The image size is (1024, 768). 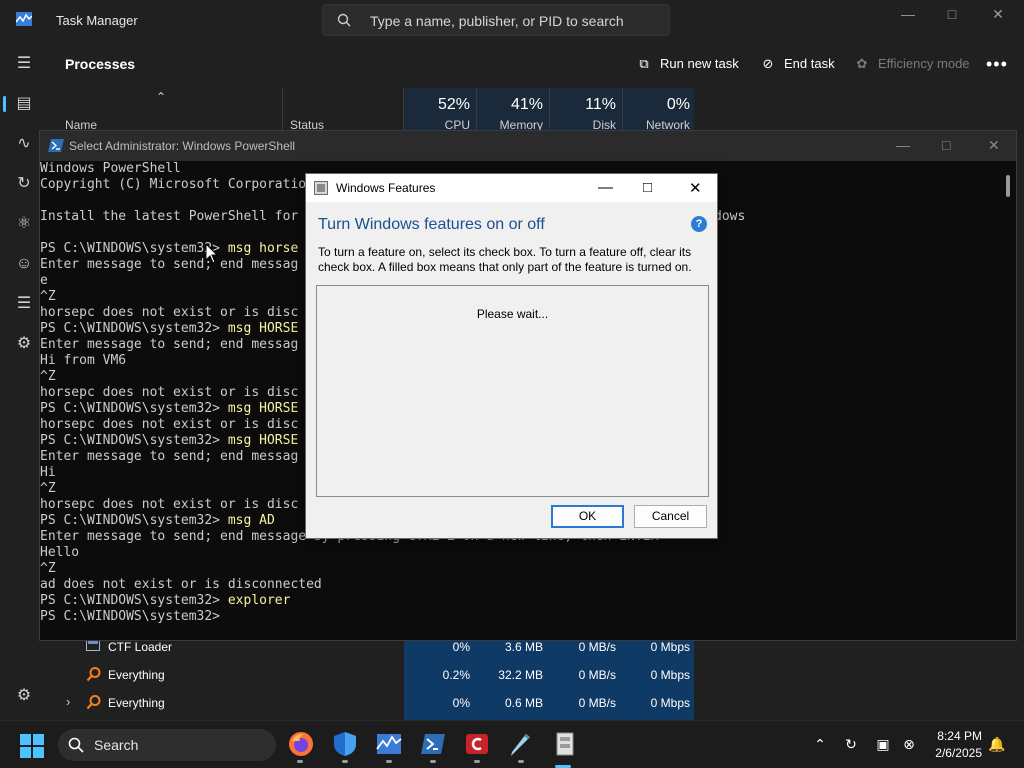 What do you see at coordinates (521, 761) in the screenshot?
I see `running-indicator` at bounding box center [521, 761].